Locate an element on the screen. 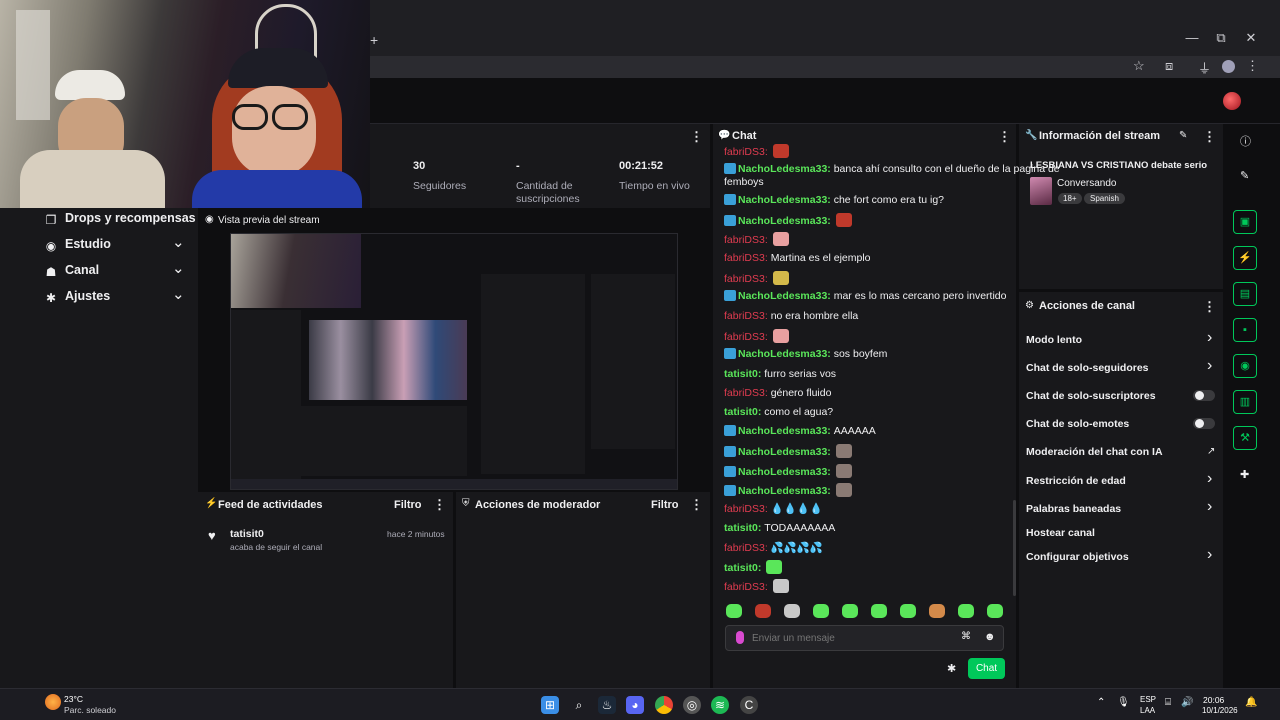 The height and width of the screenshot is (720, 1280). user-avatar is located at coordinates (1232, 101).